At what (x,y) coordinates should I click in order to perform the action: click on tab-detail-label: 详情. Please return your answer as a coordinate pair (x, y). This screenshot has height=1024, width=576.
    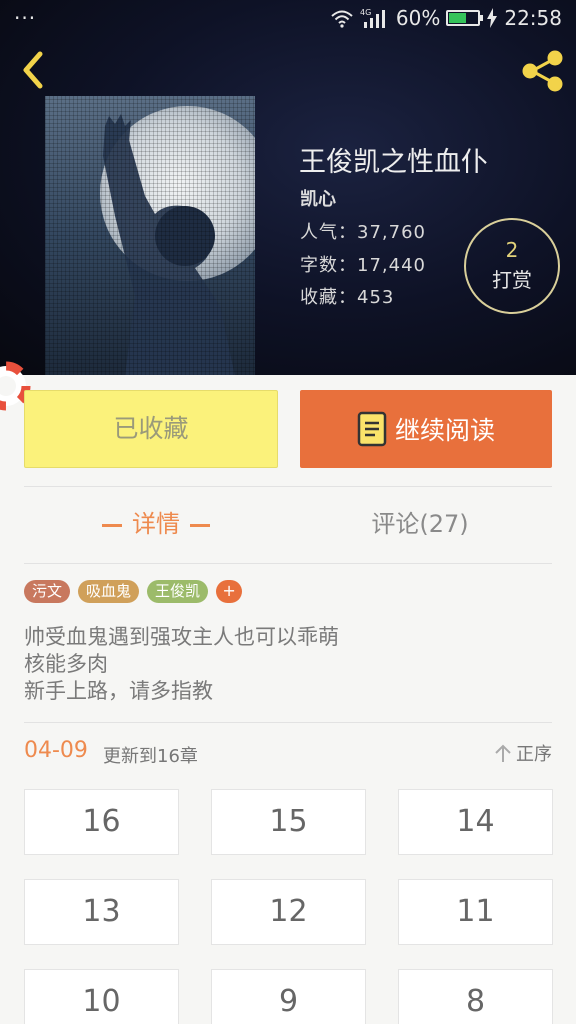
    Looking at the image, I should click on (156, 524).